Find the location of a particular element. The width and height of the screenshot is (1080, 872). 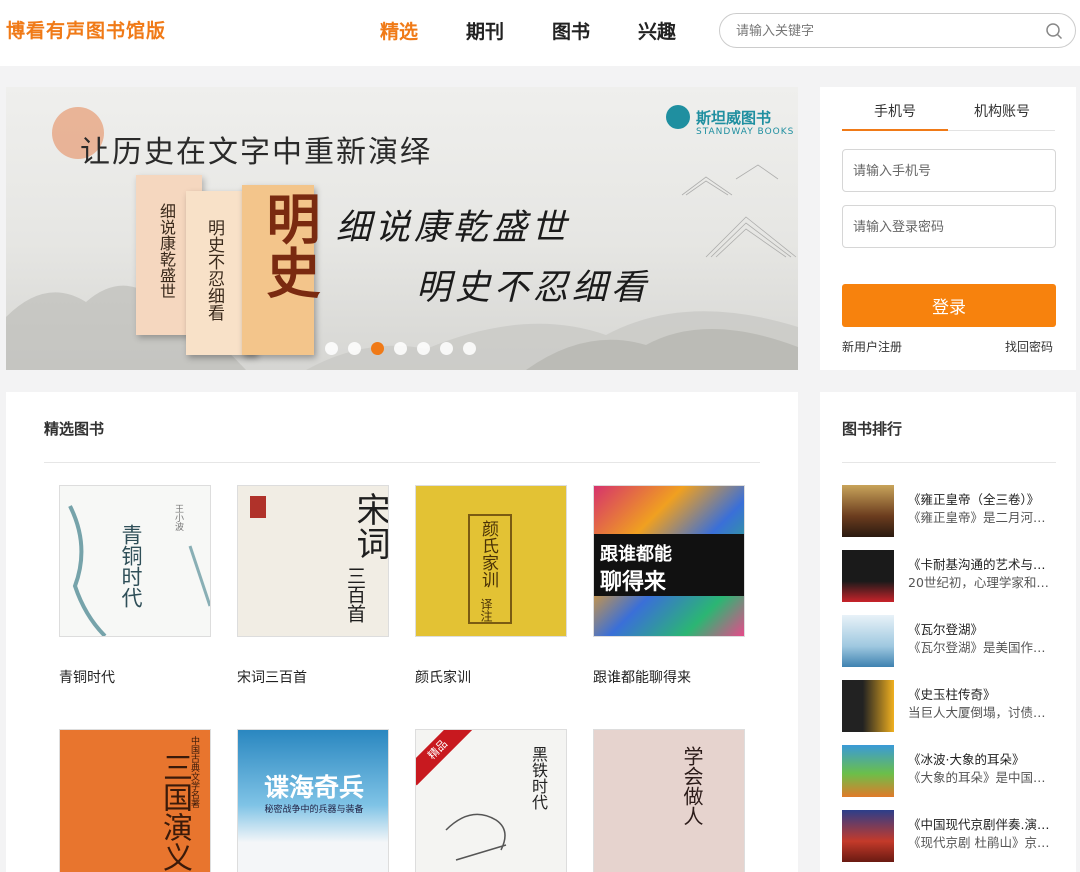

banner-book-title: 明史 is located at coordinates (289, 245).